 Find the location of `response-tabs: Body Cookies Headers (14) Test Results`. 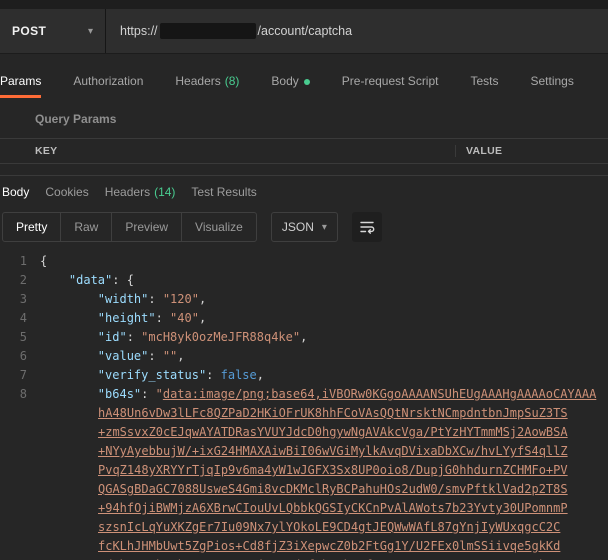

response-tabs: Body Cookies Headers (14) Test Results is located at coordinates (304, 192).